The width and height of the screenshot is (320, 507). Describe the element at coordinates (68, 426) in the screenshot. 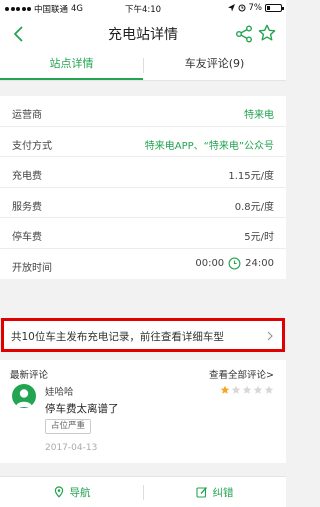

I see `review-tag: 占位严重` at that location.